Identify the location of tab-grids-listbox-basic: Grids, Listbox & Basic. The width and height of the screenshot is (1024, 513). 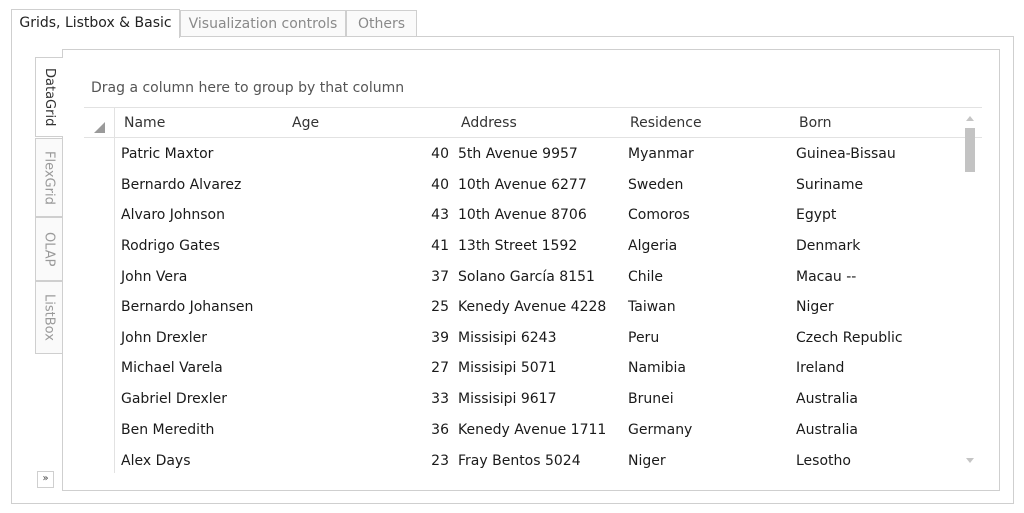
(95, 23).